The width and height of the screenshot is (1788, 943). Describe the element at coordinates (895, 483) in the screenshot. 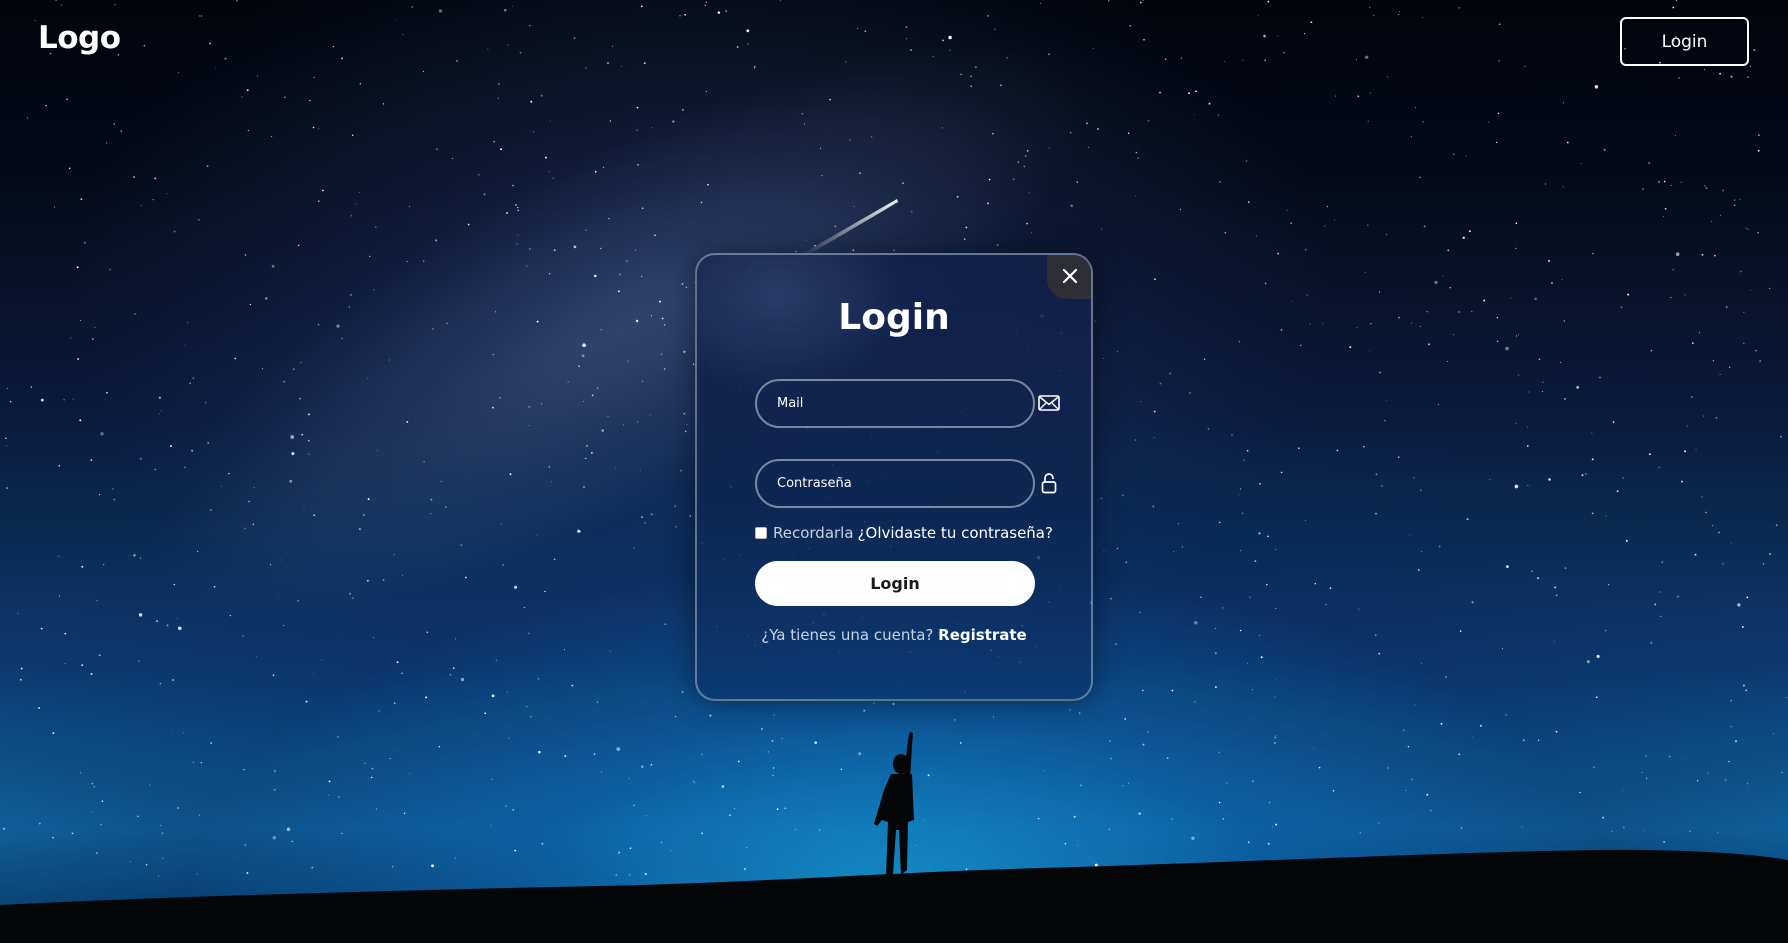

I see `password-field: Contraseña` at that location.